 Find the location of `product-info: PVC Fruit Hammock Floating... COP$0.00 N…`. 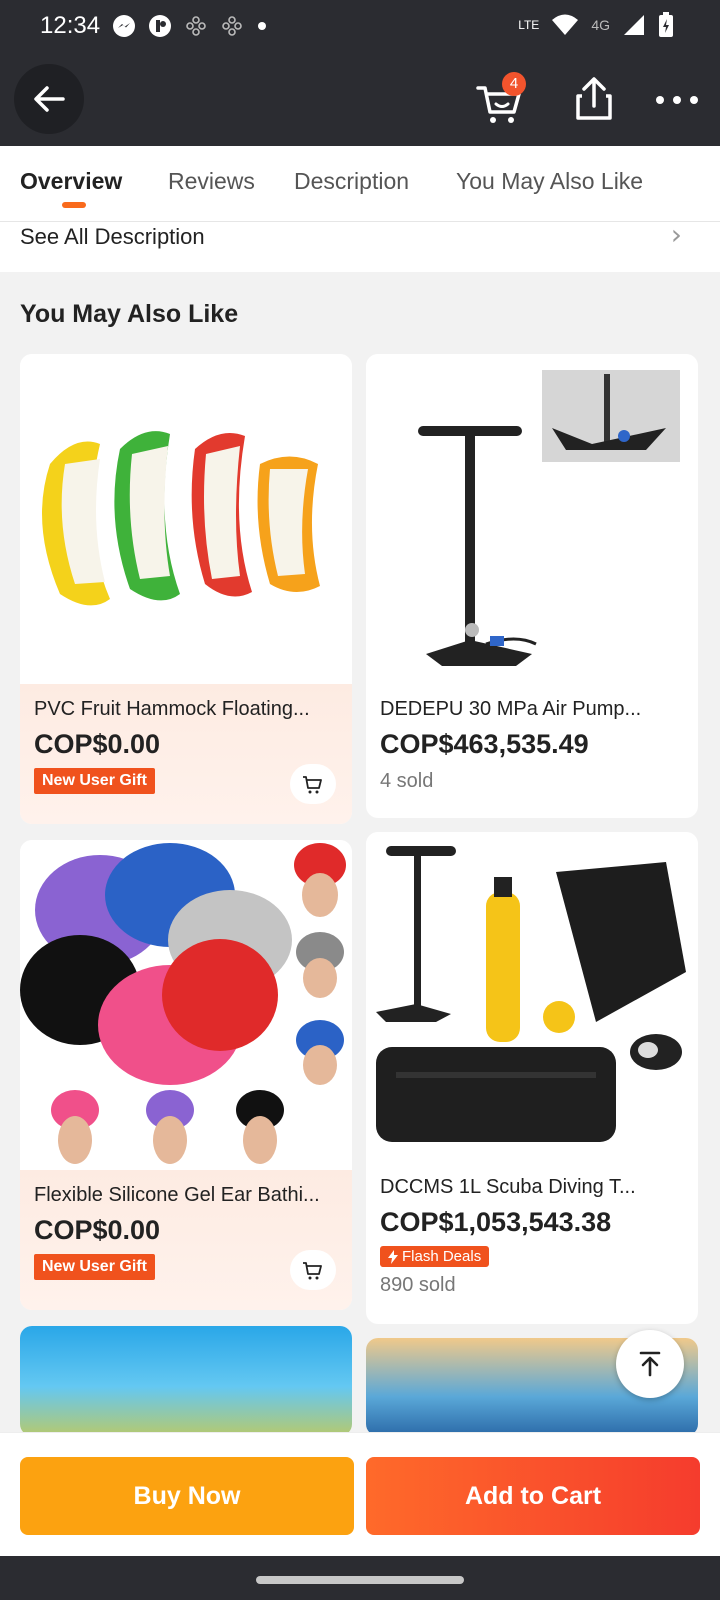

product-info: PVC Fruit Hammock Floating... COP$0.00 N… is located at coordinates (186, 754).